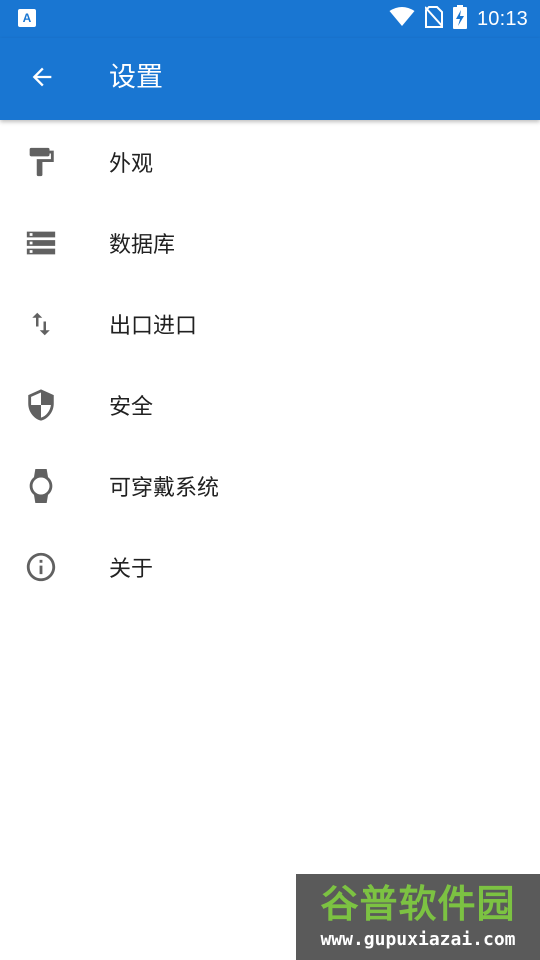 The image size is (540, 960). I want to click on arrow-back-icon, so click(42, 79).